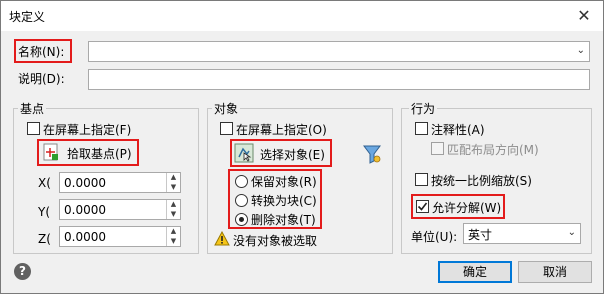  What do you see at coordinates (85, 210) in the screenshot?
I see `y-value: 0.0000` at bounding box center [85, 210].